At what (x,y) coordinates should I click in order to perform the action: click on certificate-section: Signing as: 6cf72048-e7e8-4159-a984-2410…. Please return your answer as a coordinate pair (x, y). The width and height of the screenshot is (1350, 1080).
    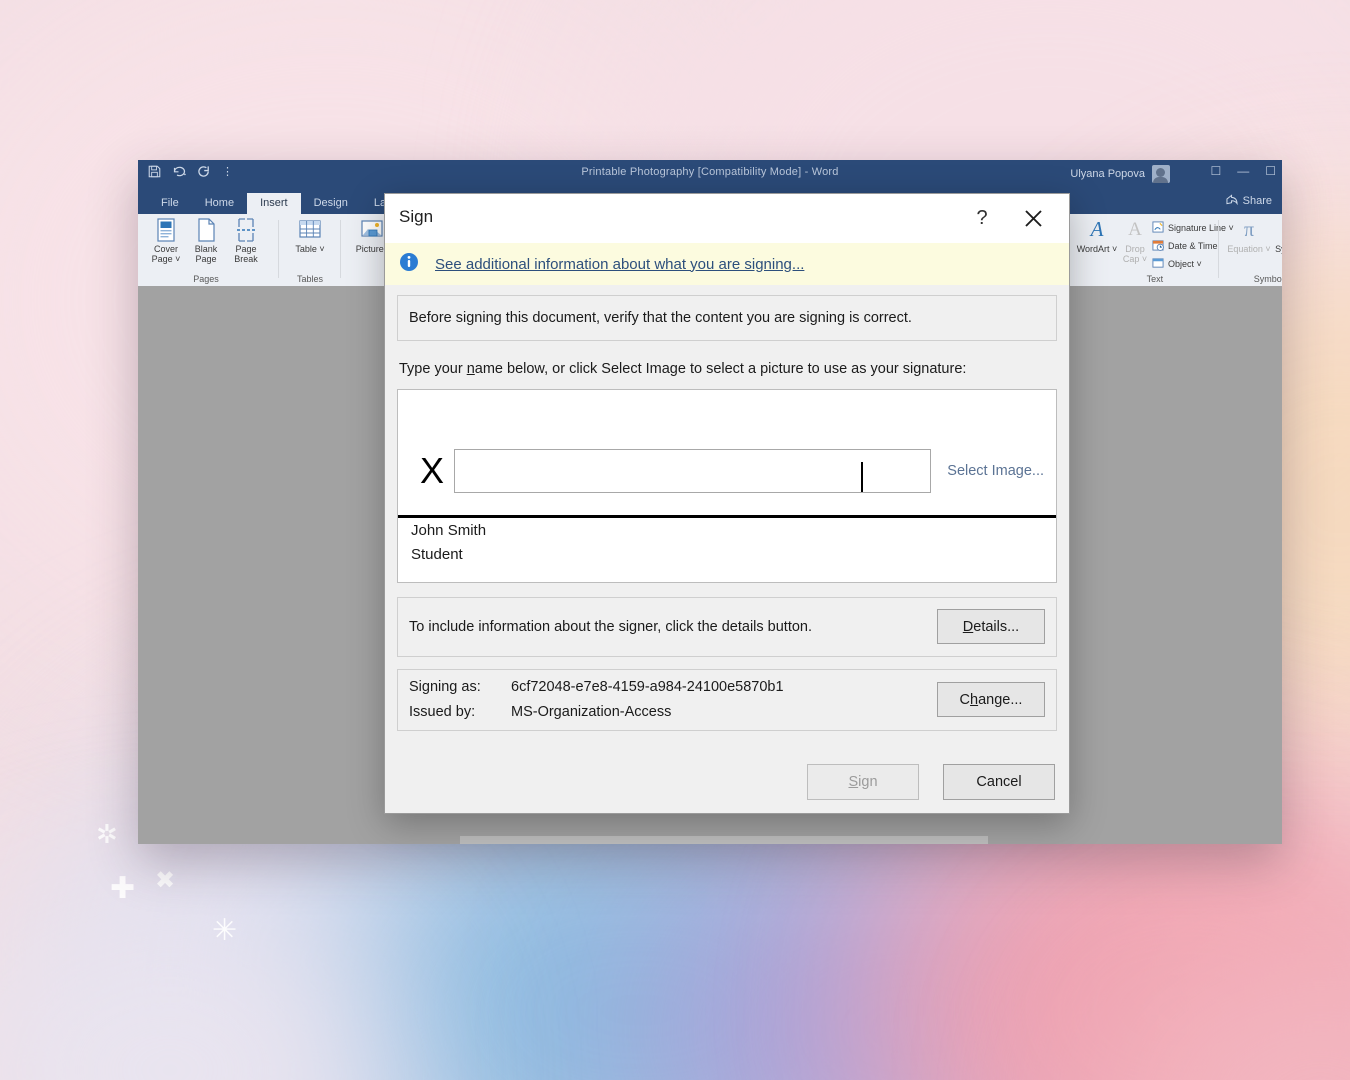
    Looking at the image, I should click on (727, 699).